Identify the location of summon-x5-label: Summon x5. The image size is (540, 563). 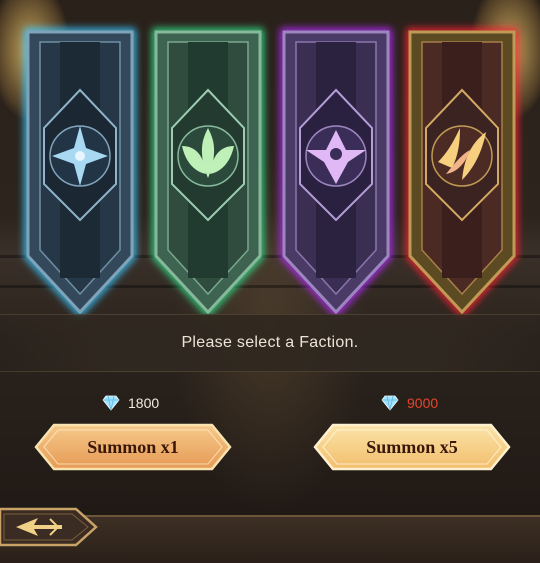
(412, 446).